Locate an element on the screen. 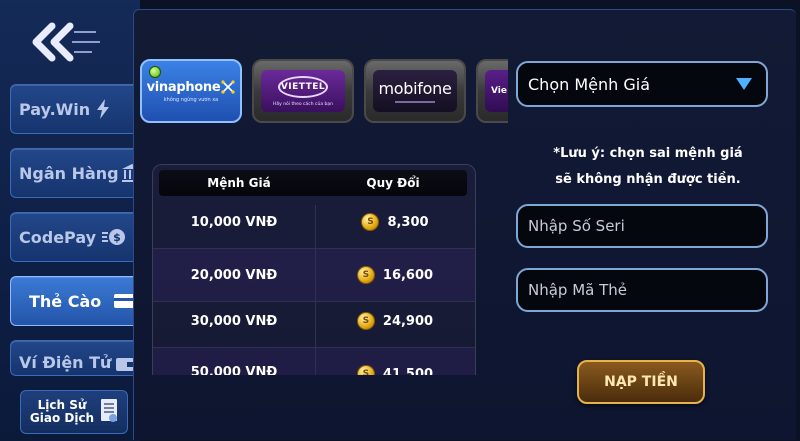  back-button is located at coordinates (64, 42).